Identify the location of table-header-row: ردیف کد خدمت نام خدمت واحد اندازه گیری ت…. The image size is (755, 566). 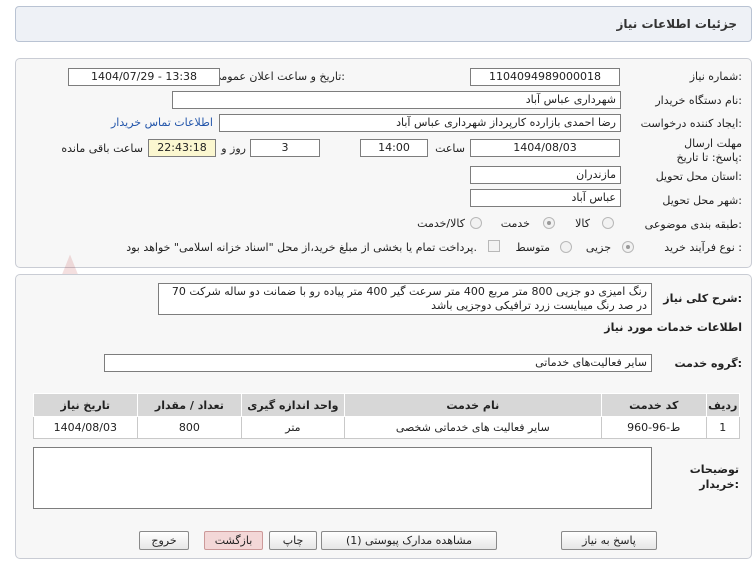
(387, 405).